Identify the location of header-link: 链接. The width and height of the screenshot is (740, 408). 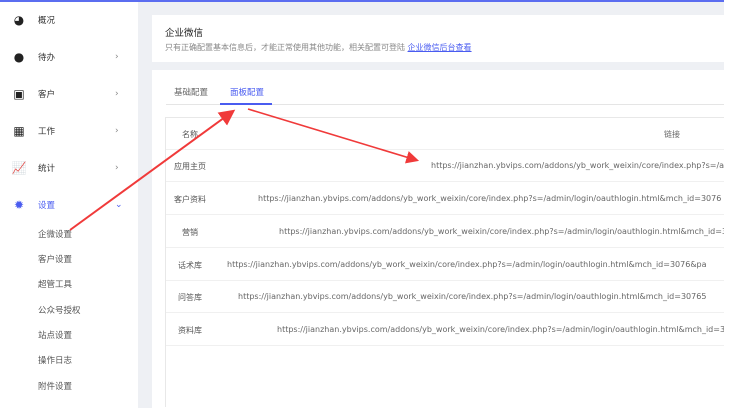
(672, 134).